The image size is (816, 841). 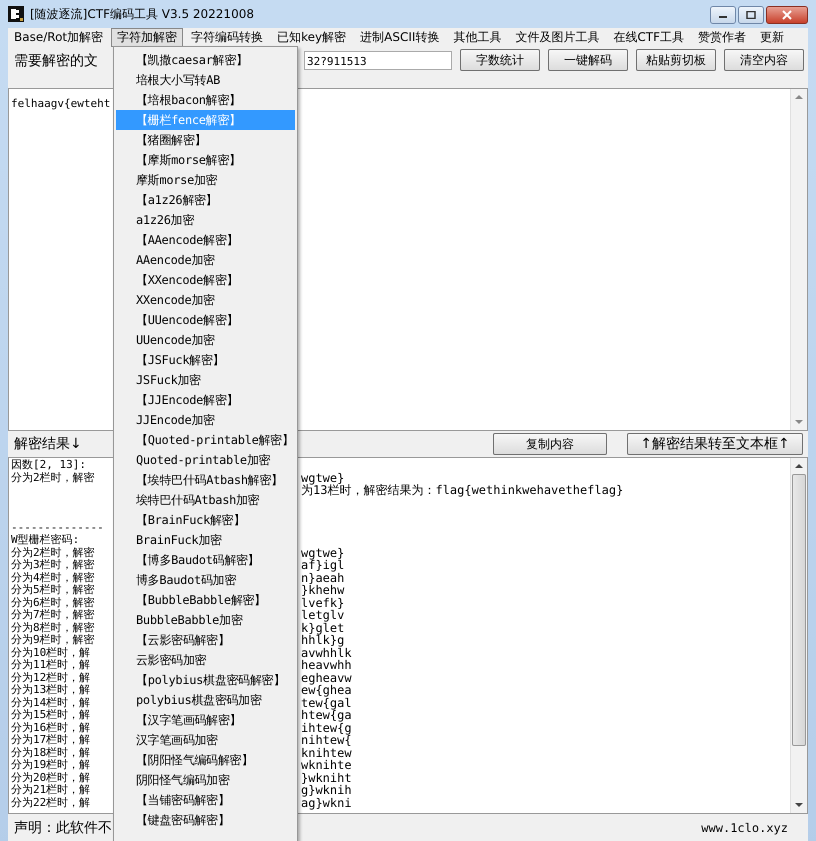 What do you see at coordinates (50, 790) in the screenshot?
I see `result-line: 分为21栏时，解` at bounding box center [50, 790].